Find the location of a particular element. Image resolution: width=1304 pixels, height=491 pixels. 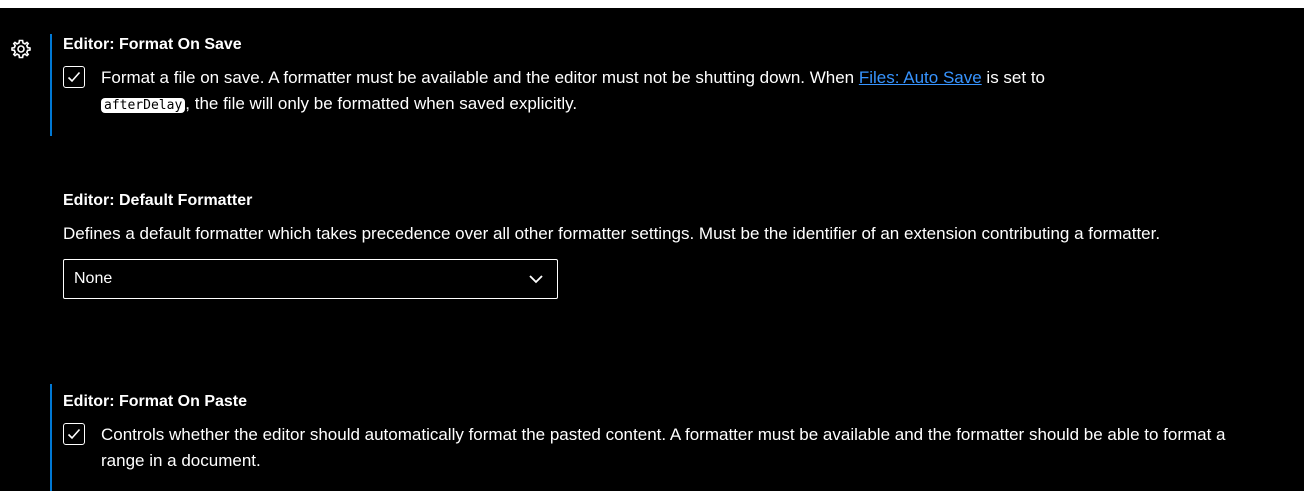

format-on-save-checkbox is located at coordinates (74, 77).